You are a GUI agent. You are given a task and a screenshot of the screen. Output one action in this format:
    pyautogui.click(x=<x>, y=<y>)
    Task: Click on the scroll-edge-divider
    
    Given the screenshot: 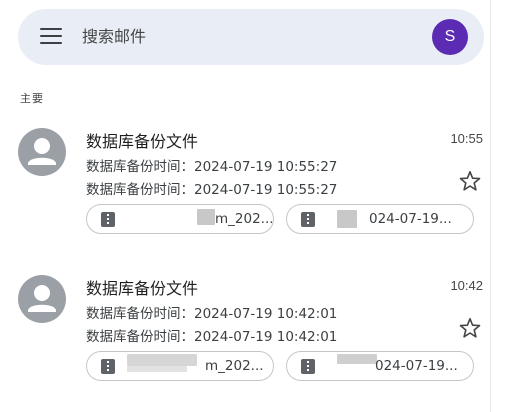 What is the action you would take?
    pyautogui.click(x=490, y=206)
    